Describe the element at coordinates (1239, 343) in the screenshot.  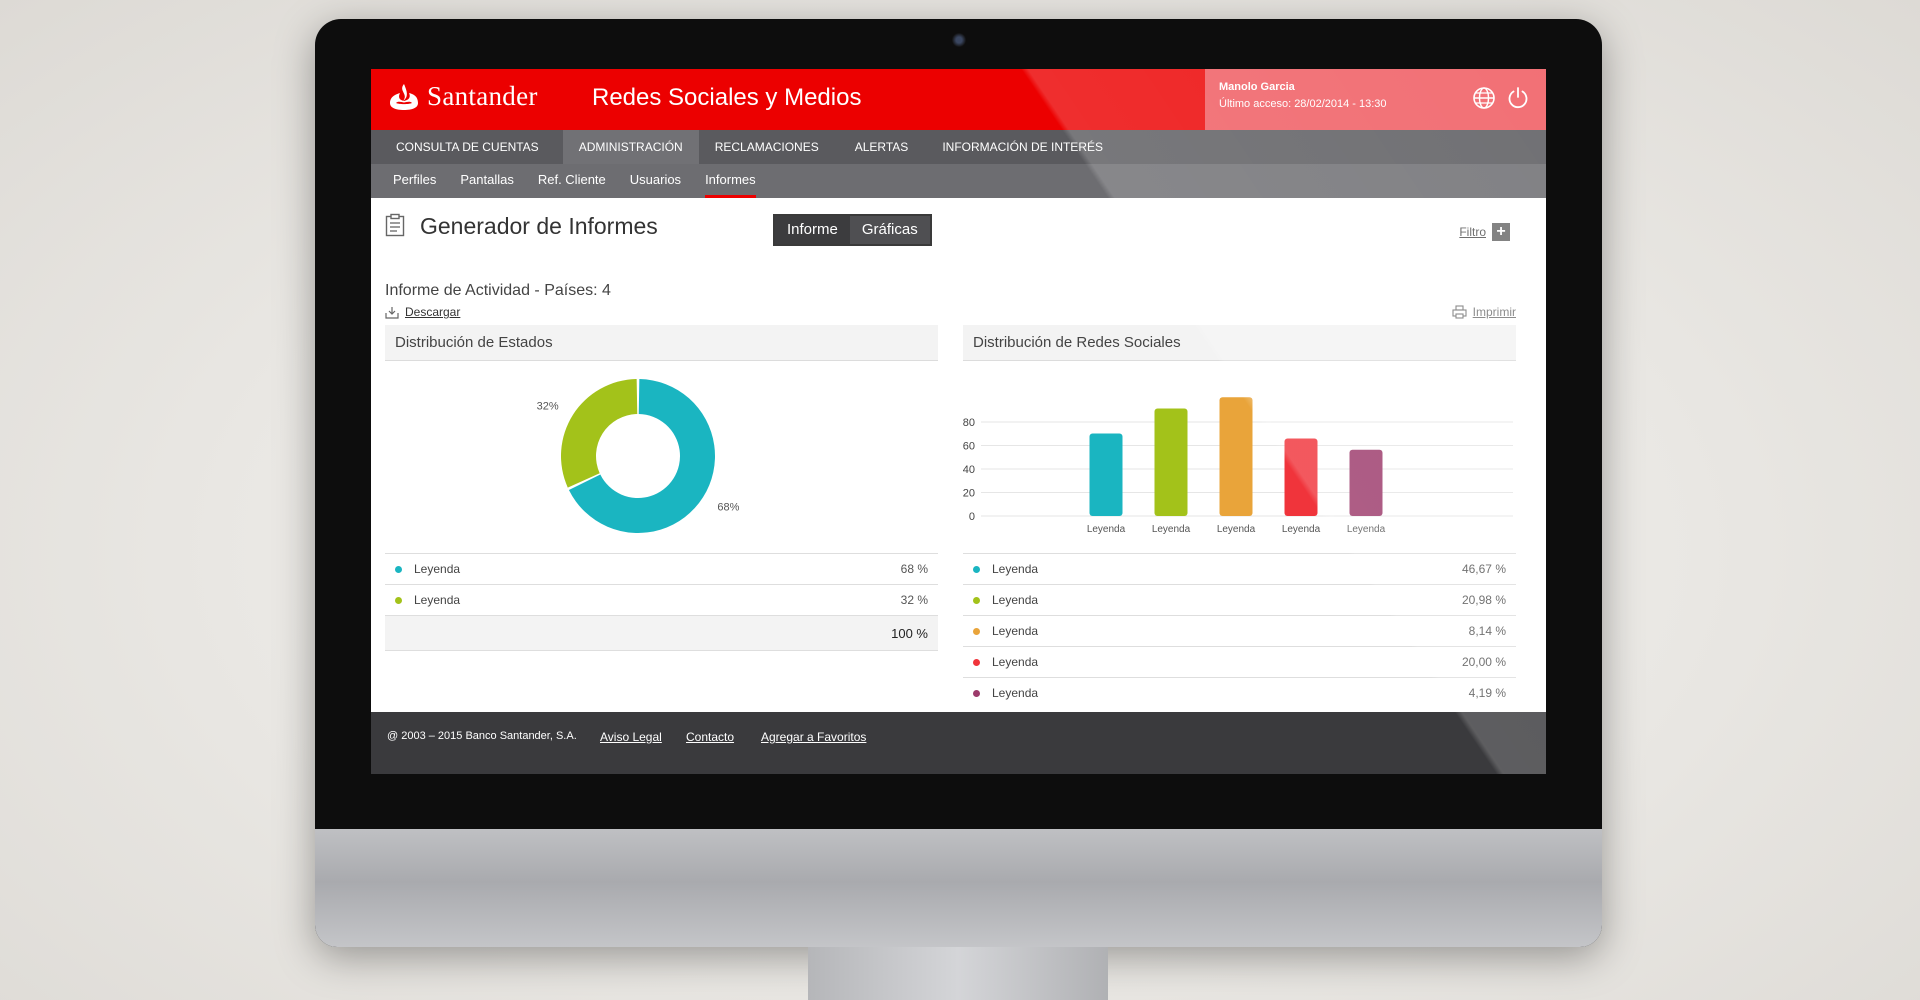
I see `panel-redes-title: Distribución de Redes Sociales` at that location.